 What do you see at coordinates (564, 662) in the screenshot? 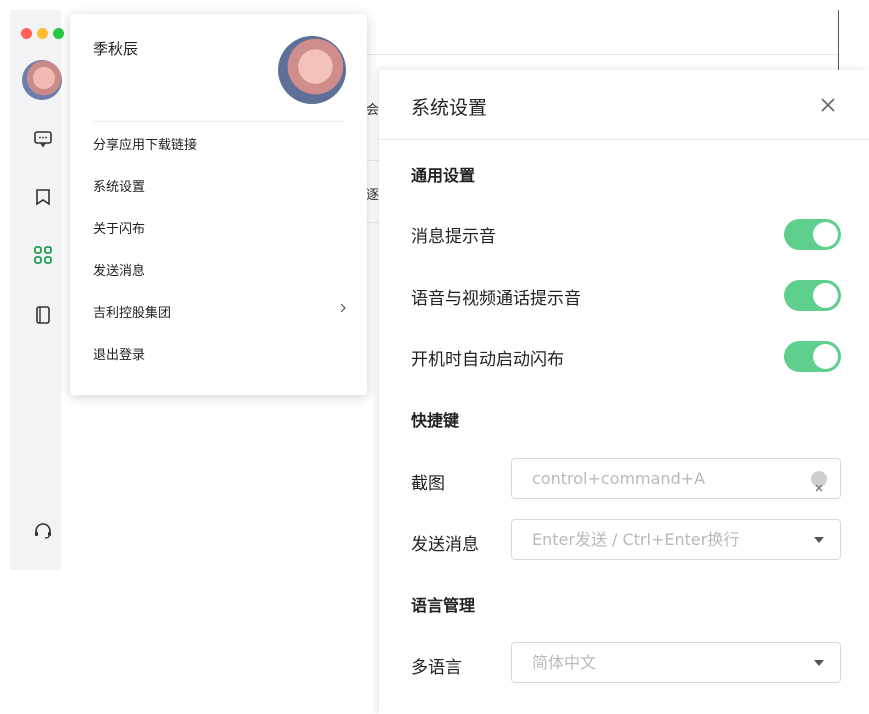
I see `language-value: 简体中文` at bounding box center [564, 662].